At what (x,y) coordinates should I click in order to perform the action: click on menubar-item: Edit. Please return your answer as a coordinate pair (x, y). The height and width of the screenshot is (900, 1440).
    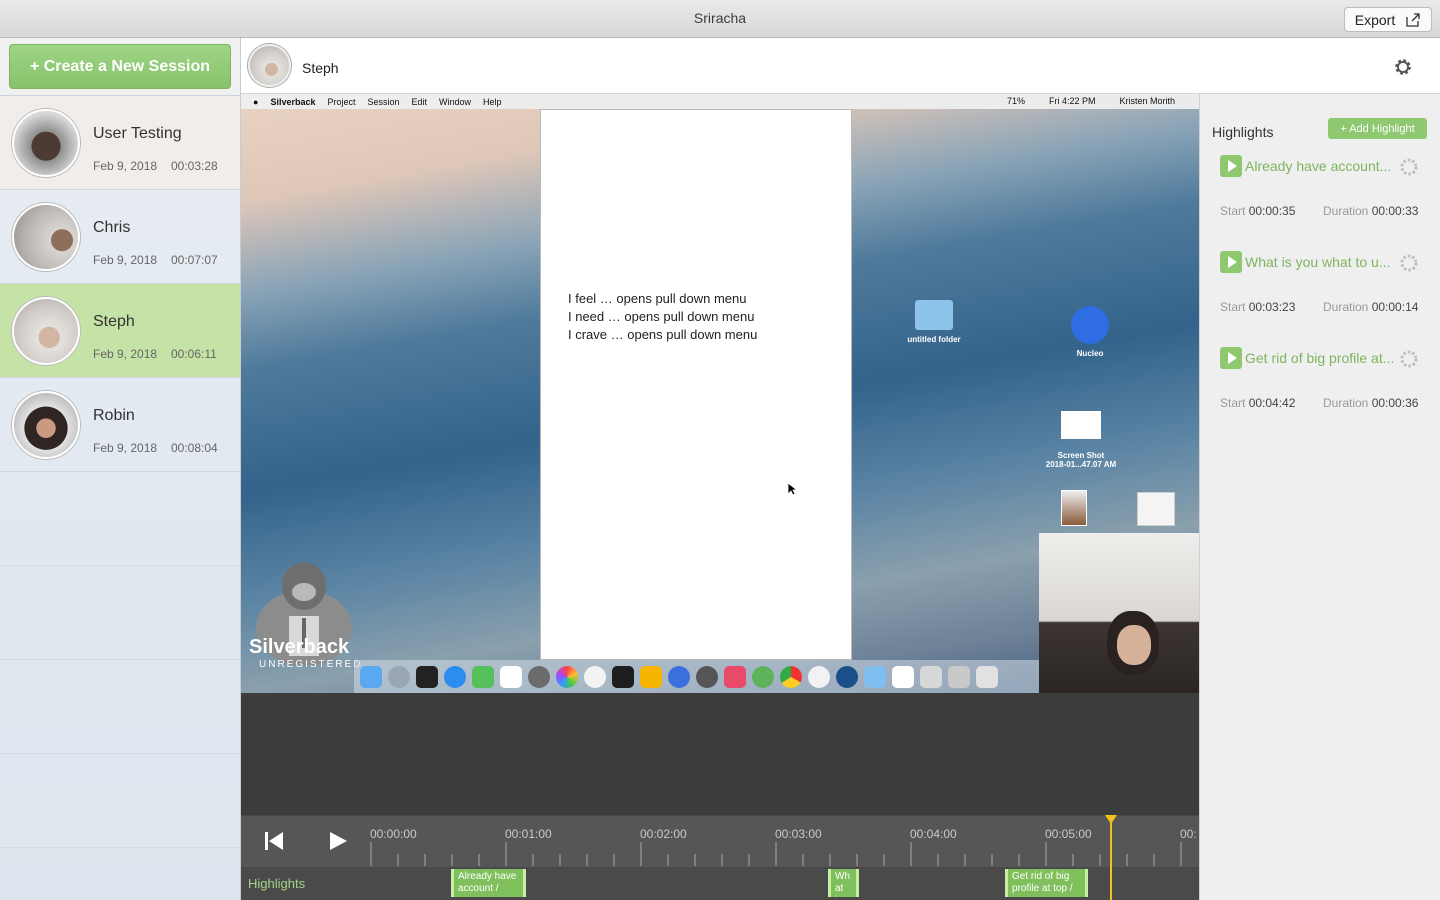
    Looking at the image, I should click on (419, 101).